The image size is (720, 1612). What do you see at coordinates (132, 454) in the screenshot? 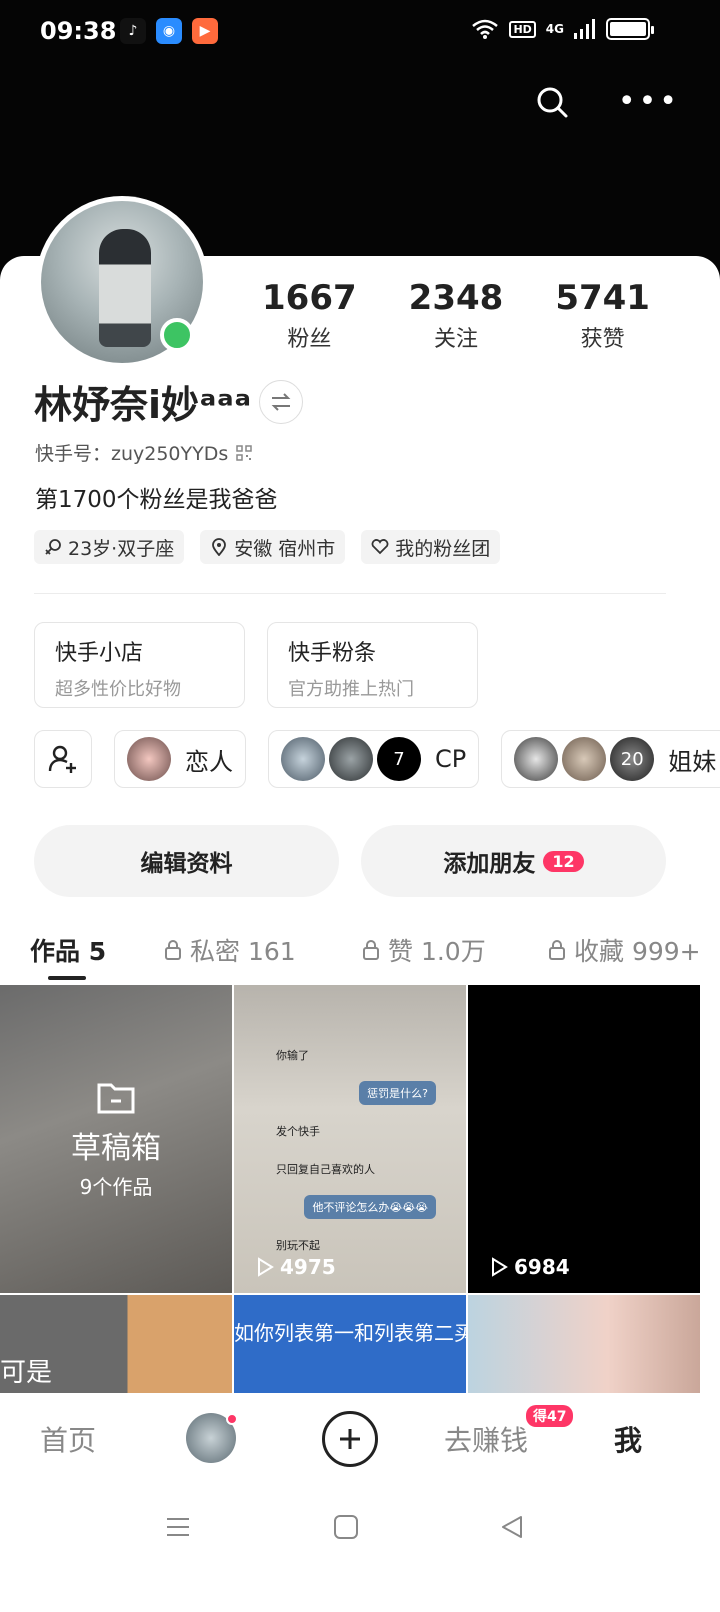
I see `kuaishou-id: 快手号：zuy250YYDs` at bounding box center [132, 454].